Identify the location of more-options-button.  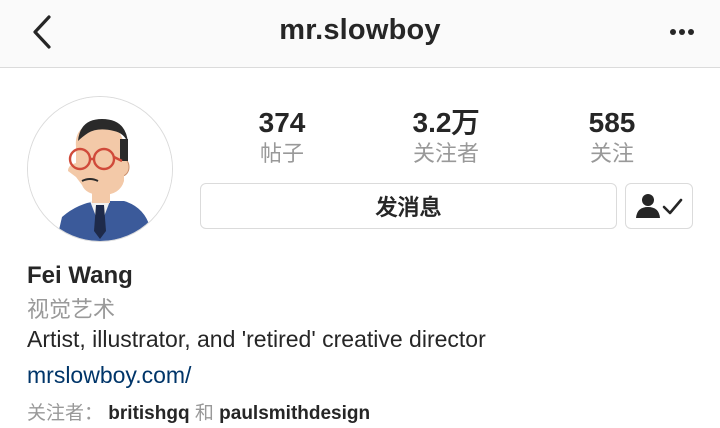
(682, 32).